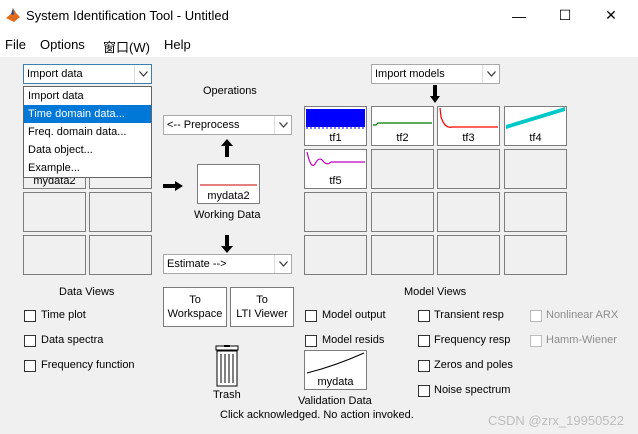 Image resolution: width=638 pixels, height=434 pixels. I want to click on zeros-poles-label: Zeros and poles, so click(473, 365).